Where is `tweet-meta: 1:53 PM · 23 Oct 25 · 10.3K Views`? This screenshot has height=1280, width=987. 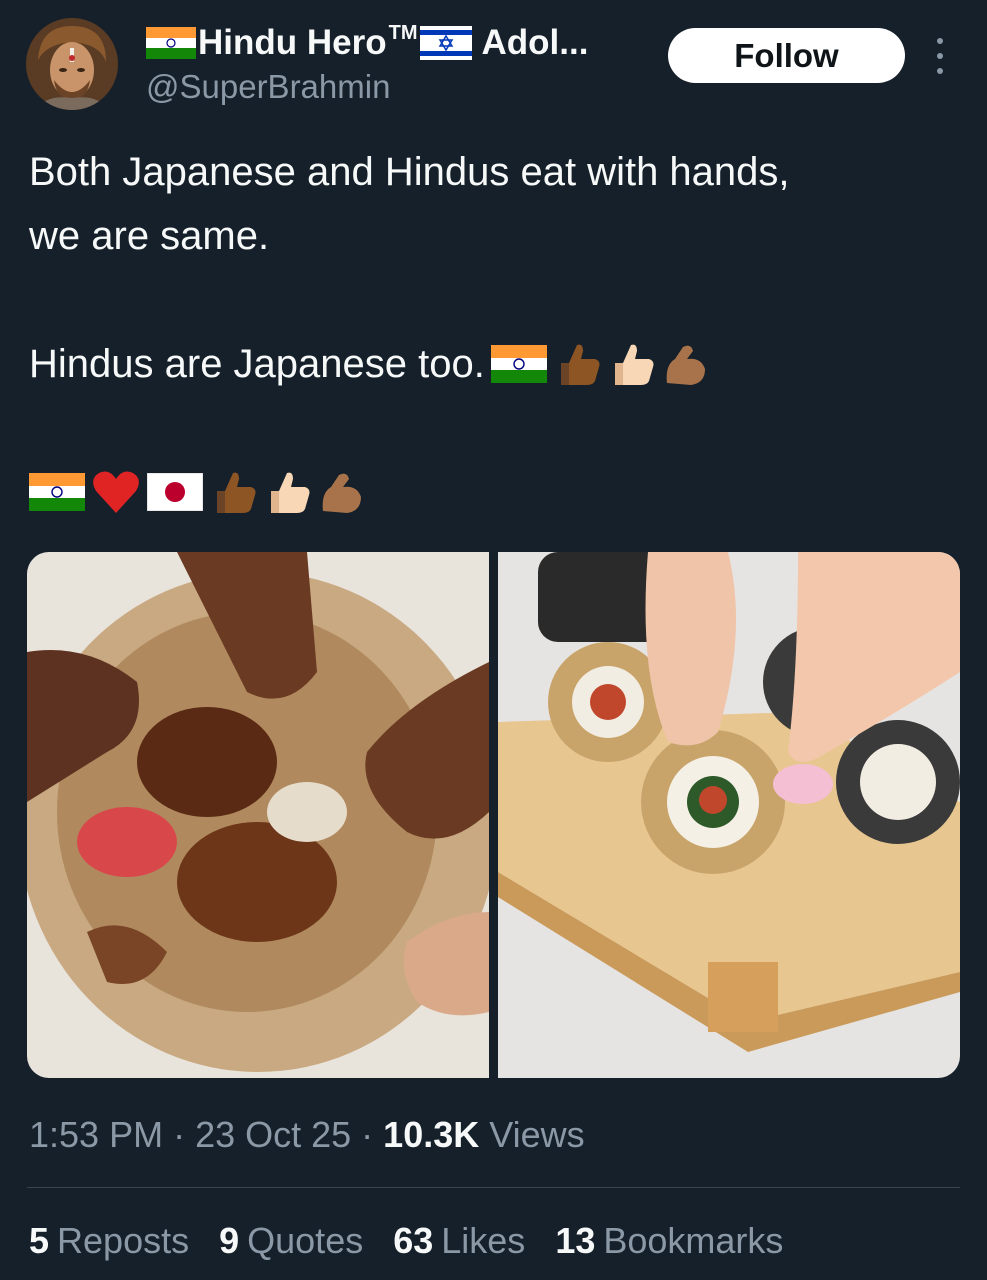
tweet-meta: 1:53 PM · 23 Oct 25 · 10.3K Views is located at coordinates (307, 1135).